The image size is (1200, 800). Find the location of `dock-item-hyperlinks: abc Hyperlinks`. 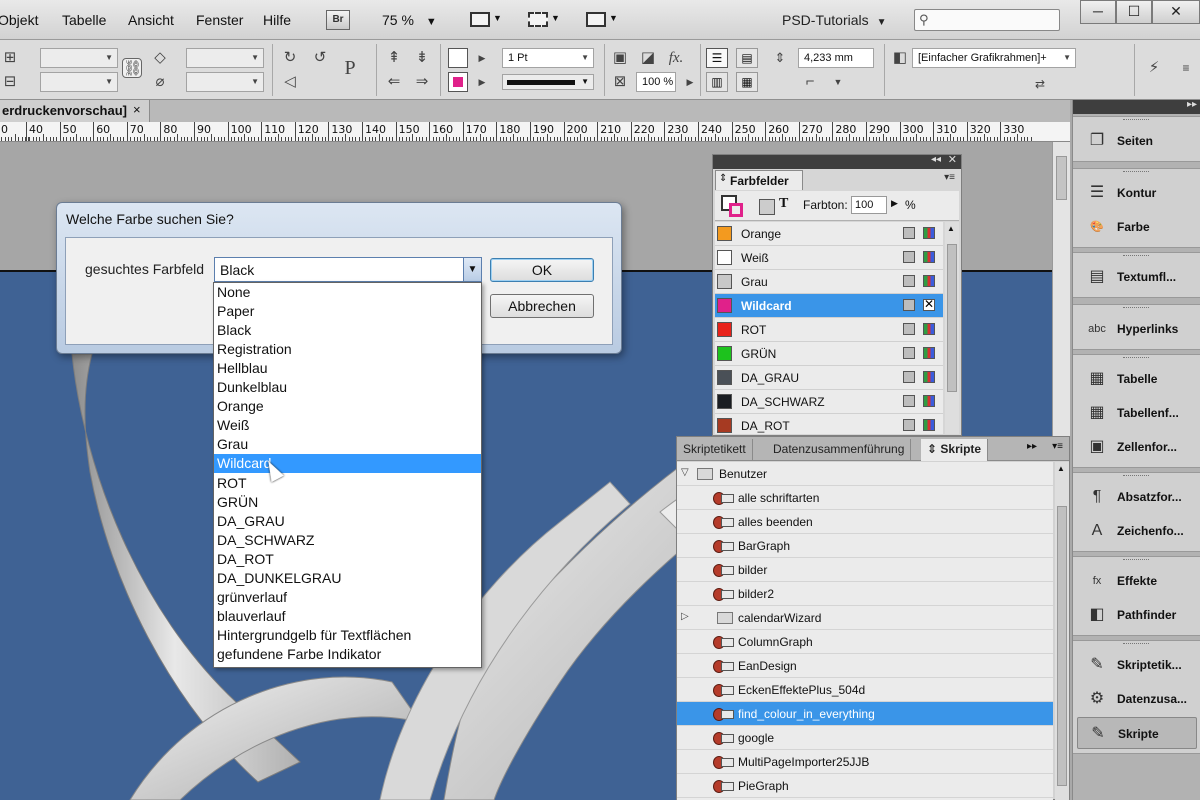

dock-item-hyperlinks: abc Hyperlinks is located at coordinates (1137, 329).